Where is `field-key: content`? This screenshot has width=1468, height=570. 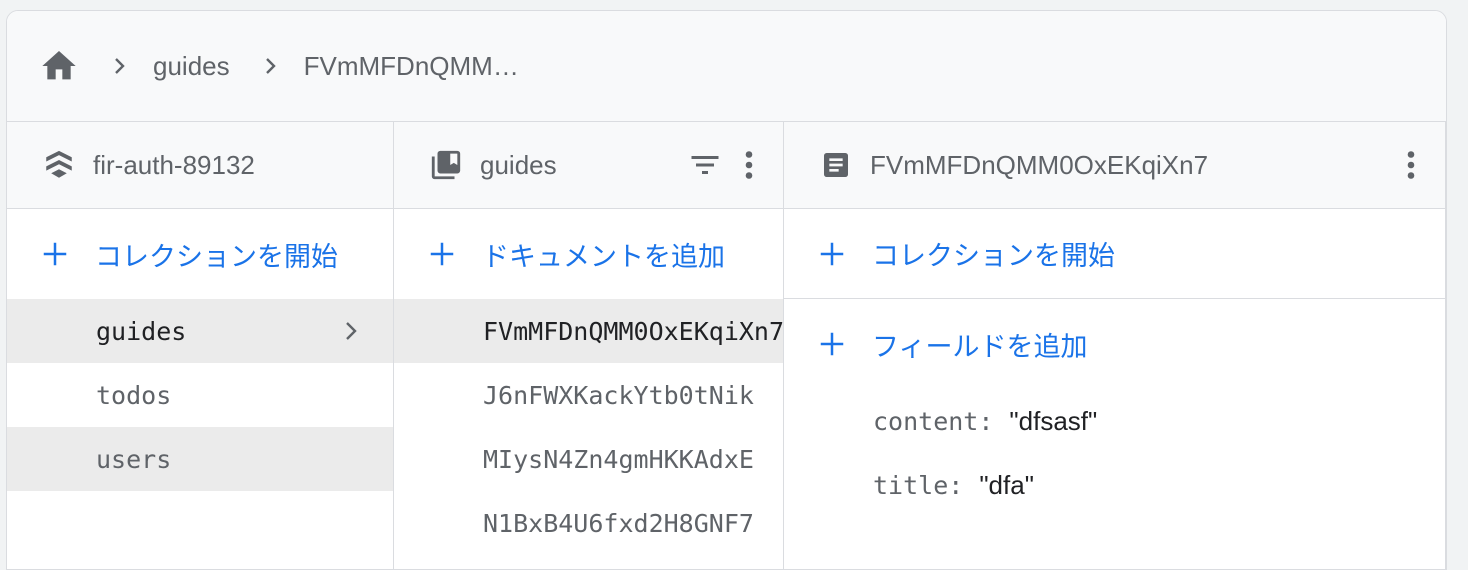 field-key: content is located at coordinates (926, 421).